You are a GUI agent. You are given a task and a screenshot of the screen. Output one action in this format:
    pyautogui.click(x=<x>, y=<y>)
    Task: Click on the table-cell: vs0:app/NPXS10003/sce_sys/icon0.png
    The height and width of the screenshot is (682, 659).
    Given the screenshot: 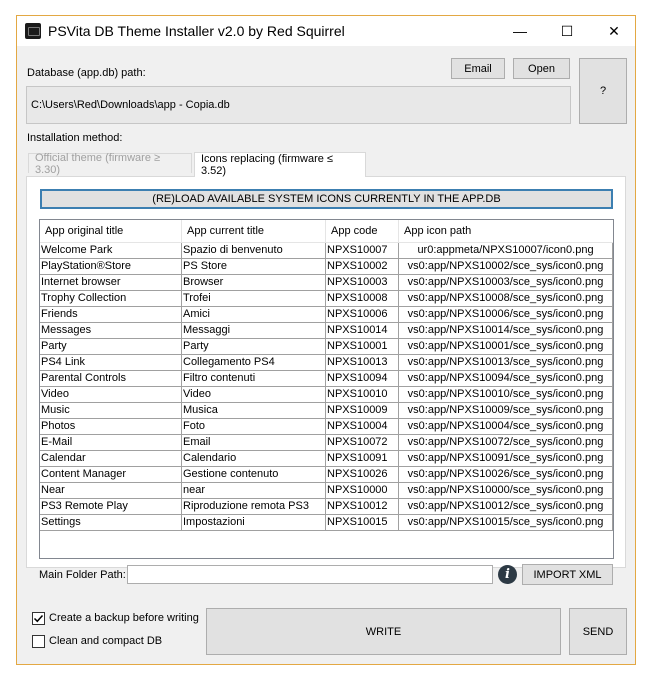 What is the action you would take?
    pyautogui.click(x=506, y=283)
    